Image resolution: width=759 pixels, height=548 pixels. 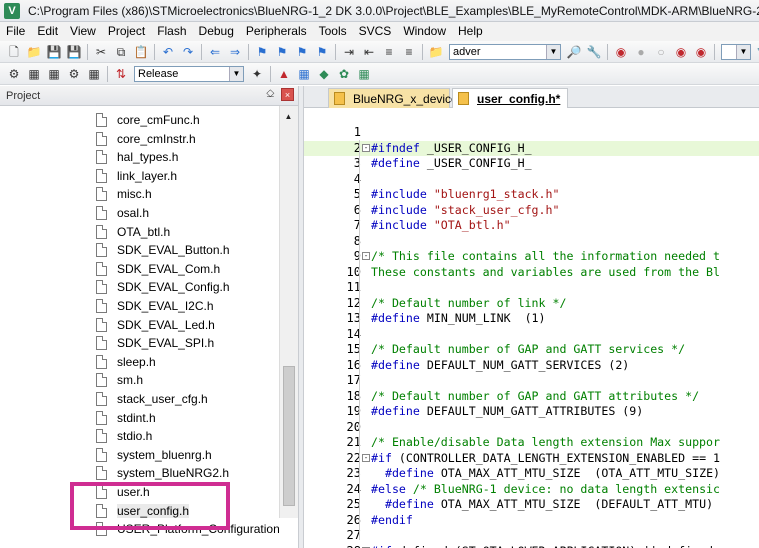 I want to click on menu-view: View, so click(x=83, y=31).